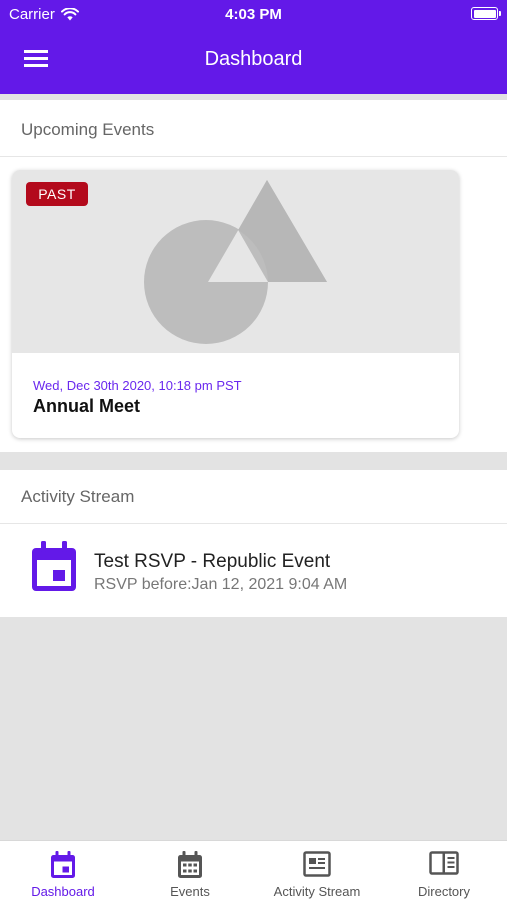 The height and width of the screenshot is (900, 507). Describe the element at coordinates (63, 891) in the screenshot. I see `tab-dashboard-label: Dashboard` at that location.